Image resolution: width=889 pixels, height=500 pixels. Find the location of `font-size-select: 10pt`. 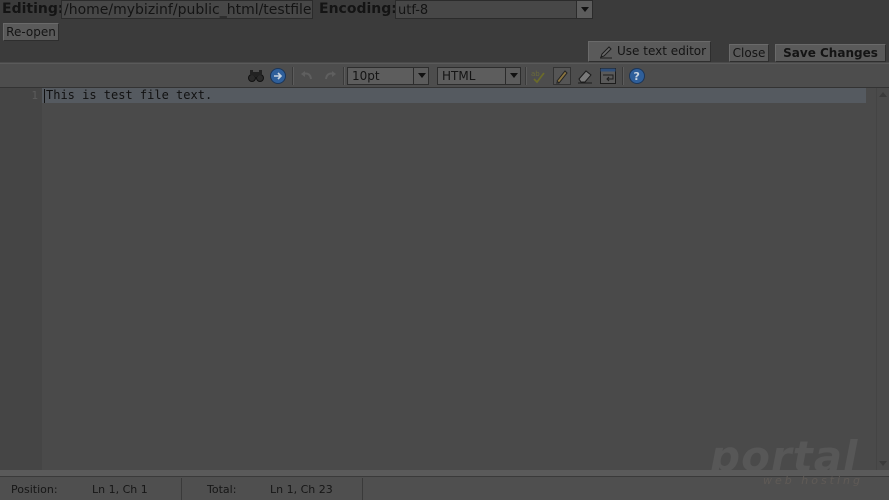

font-size-select: 10pt is located at coordinates (388, 76).